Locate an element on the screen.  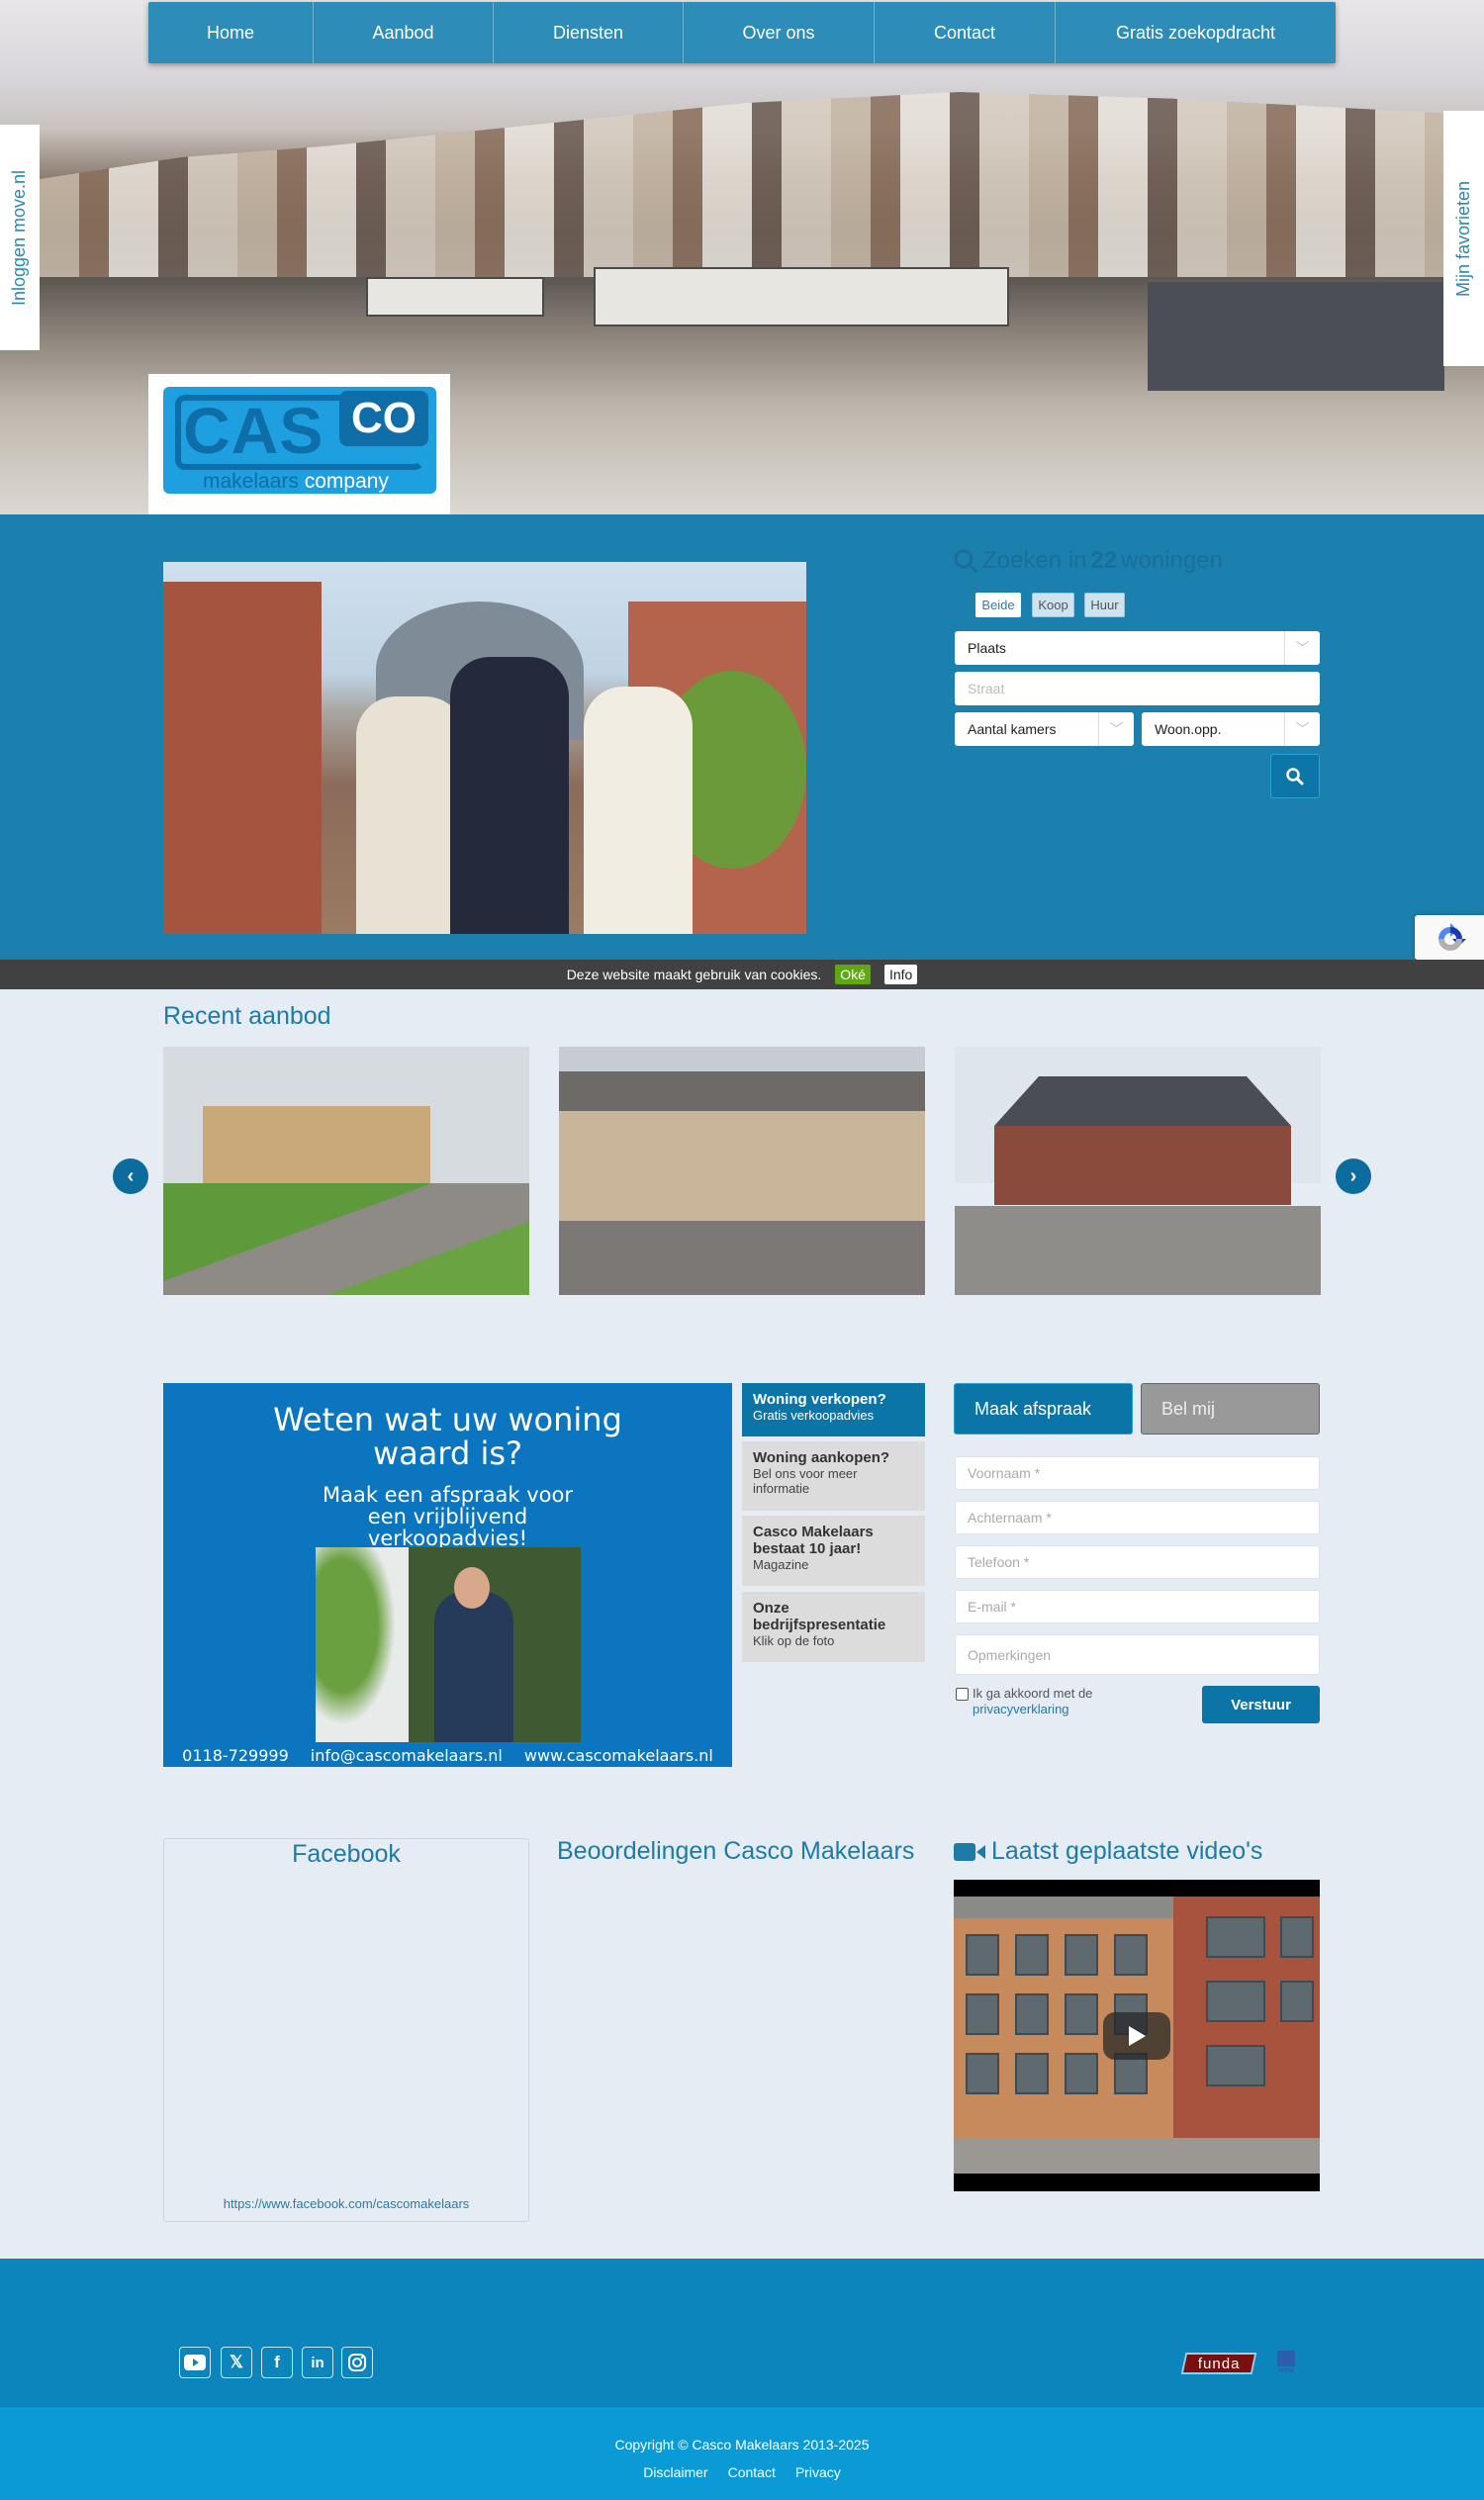
side-link-sub: Gratis verkoopadvies is located at coordinates (814, 1415).